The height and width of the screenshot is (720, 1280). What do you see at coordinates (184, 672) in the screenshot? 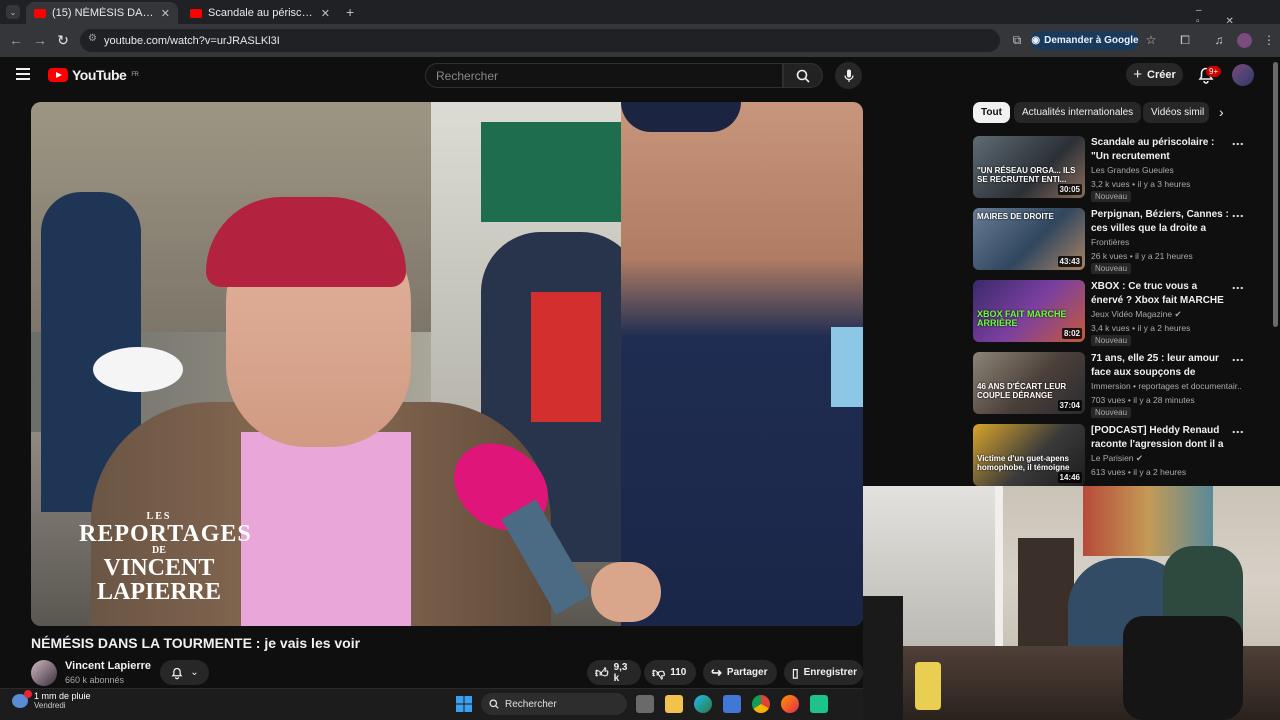
I see `subscribed-button: ⌄` at bounding box center [184, 672].